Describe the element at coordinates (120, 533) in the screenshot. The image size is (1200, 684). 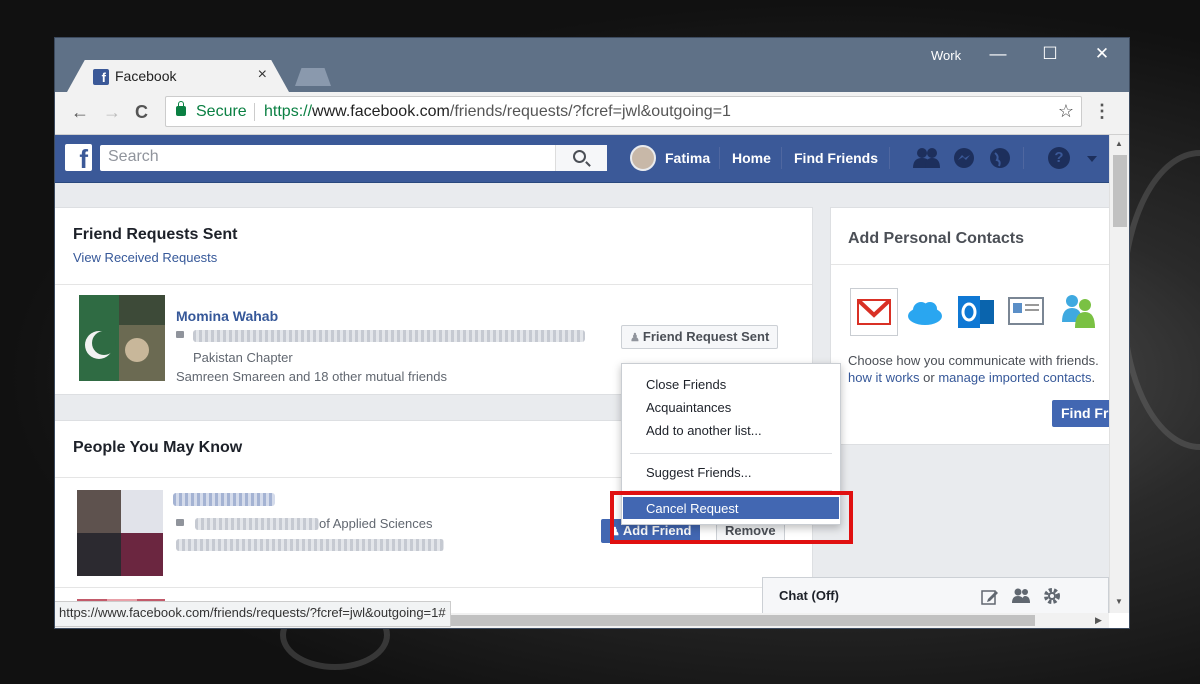
I see `profile-photo-suggestion` at that location.